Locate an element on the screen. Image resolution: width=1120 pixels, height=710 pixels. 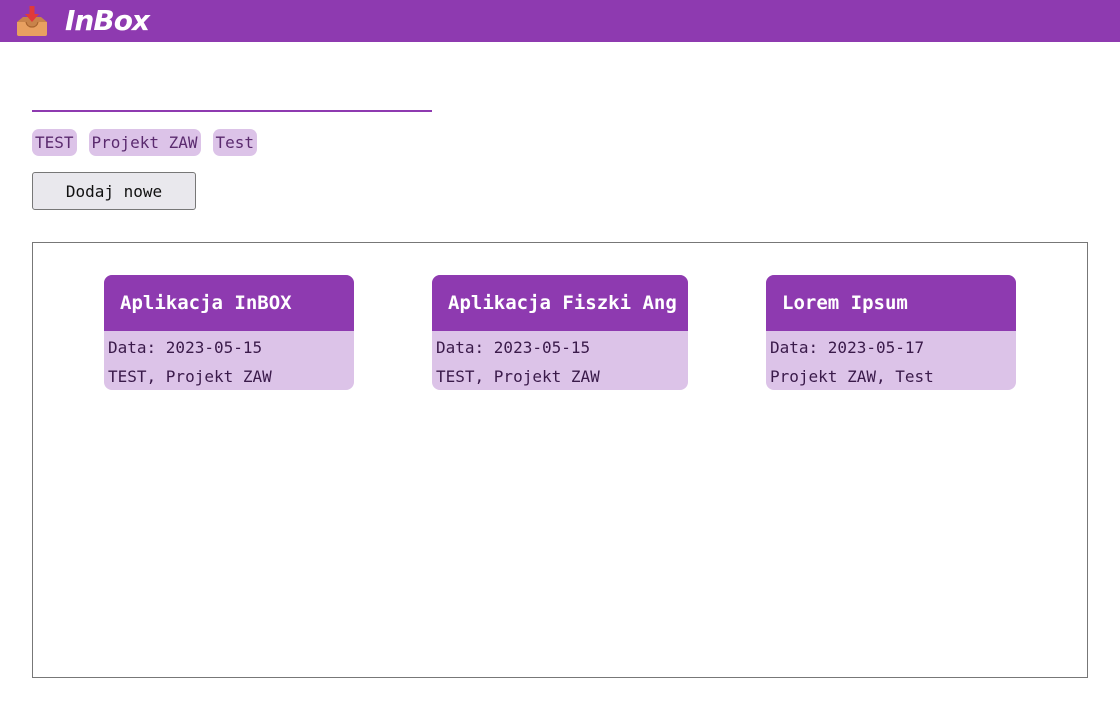
note-card-tags: Projekt ZAW, Test is located at coordinates (852, 376).